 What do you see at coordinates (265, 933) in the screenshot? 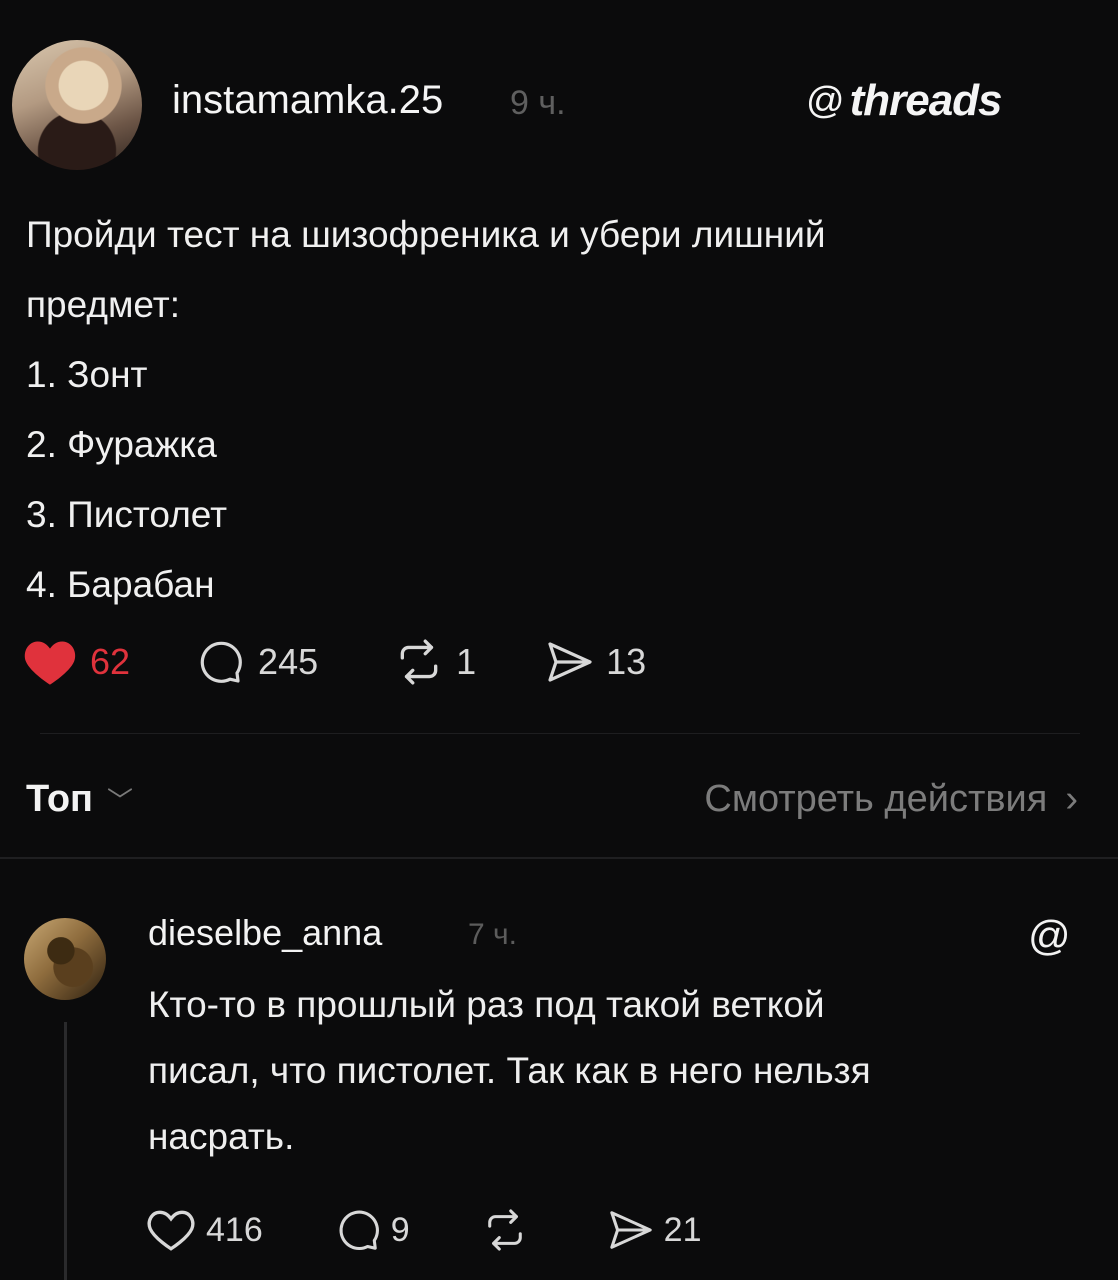
I see `reply-author-username: dieselbe_anna` at bounding box center [265, 933].